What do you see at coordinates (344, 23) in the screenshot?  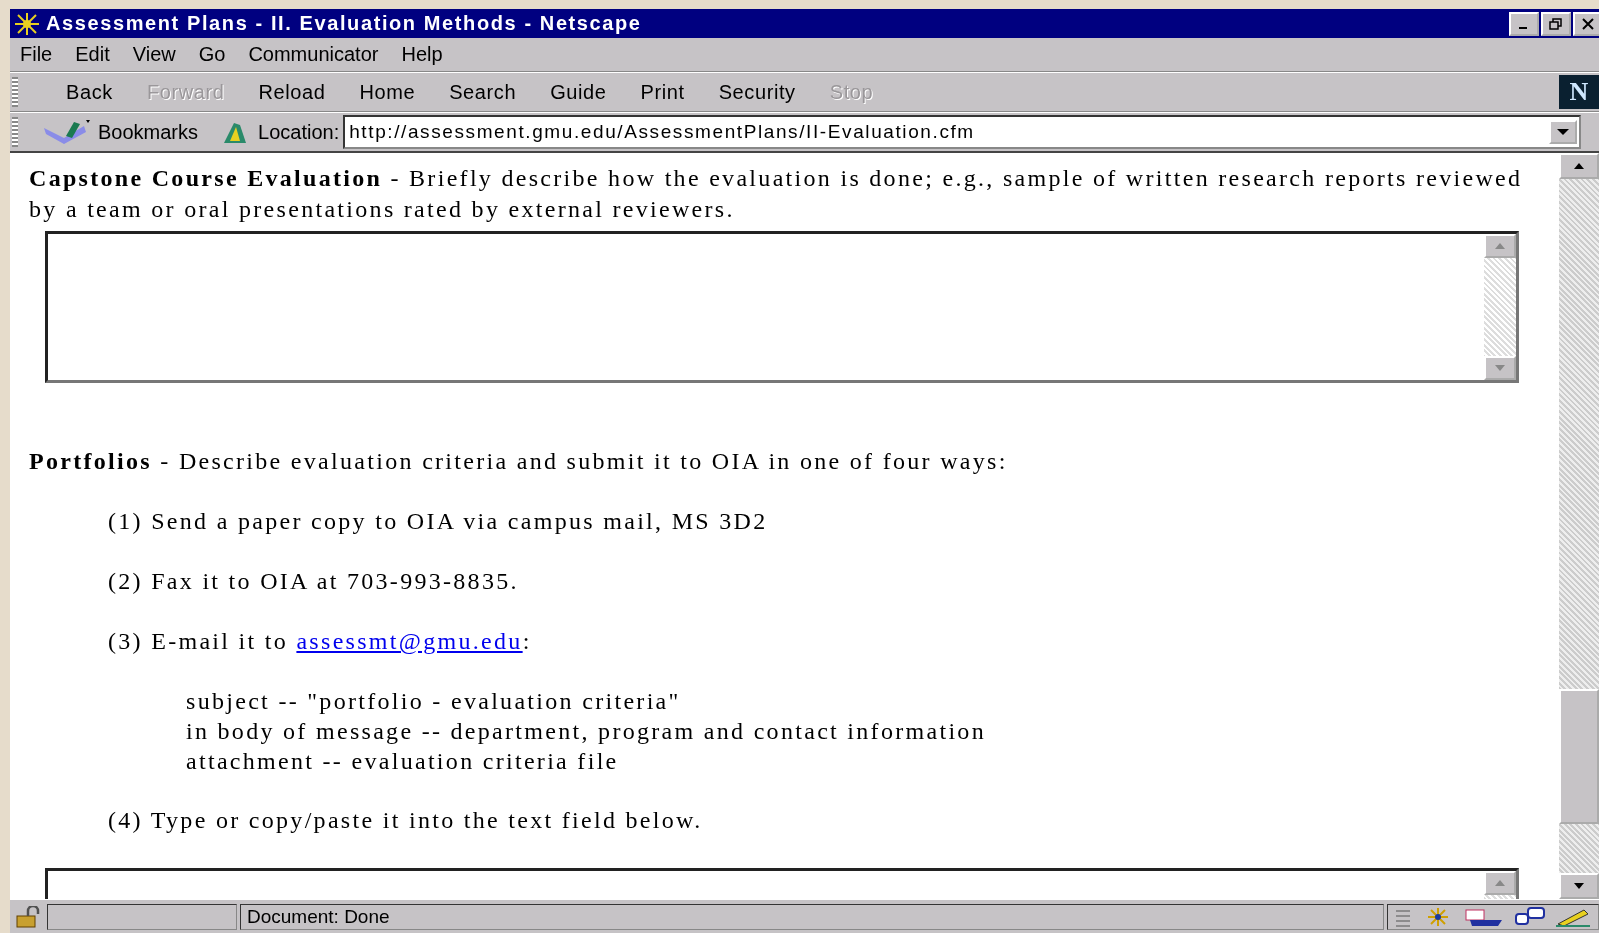 I see `window-title: Assessment Plans - II. Evaluation Methods - Netscape` at bounding box center [344, 23].